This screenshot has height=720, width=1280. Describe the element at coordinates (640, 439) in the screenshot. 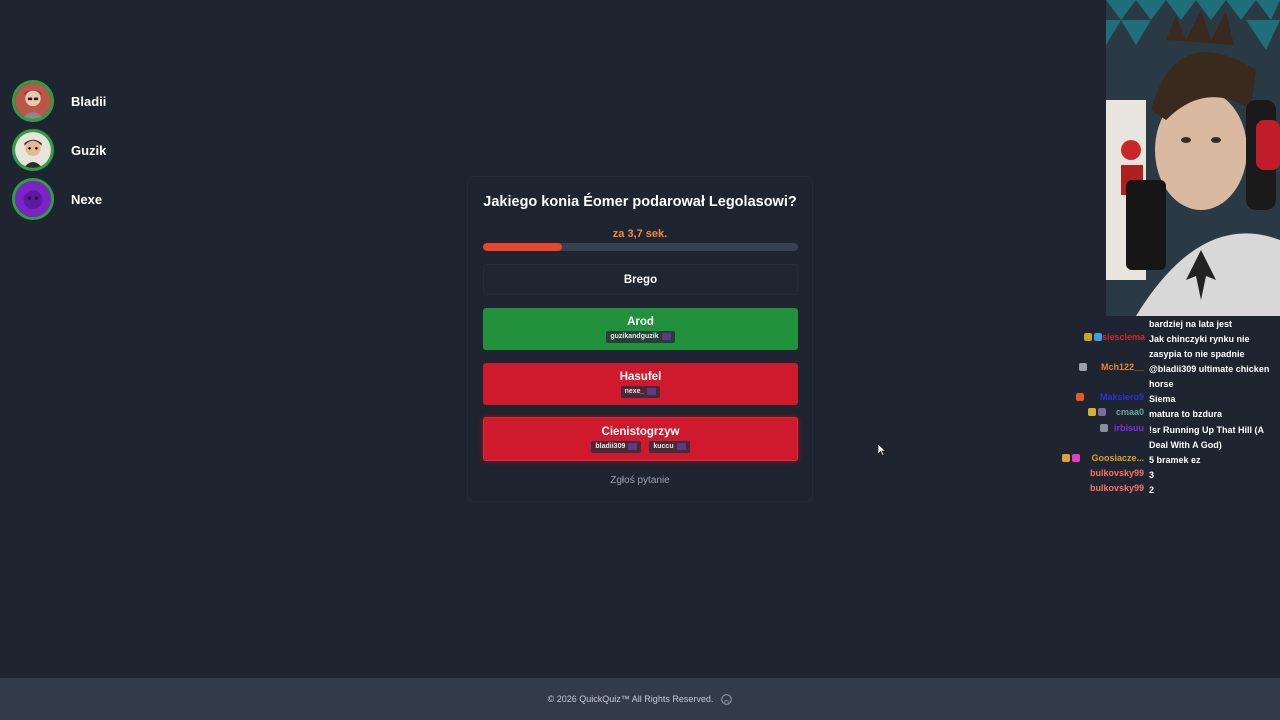

I see `answer-button-cienistogrzyw: Cienistogrzyw bladii309 kuccu` at that location.